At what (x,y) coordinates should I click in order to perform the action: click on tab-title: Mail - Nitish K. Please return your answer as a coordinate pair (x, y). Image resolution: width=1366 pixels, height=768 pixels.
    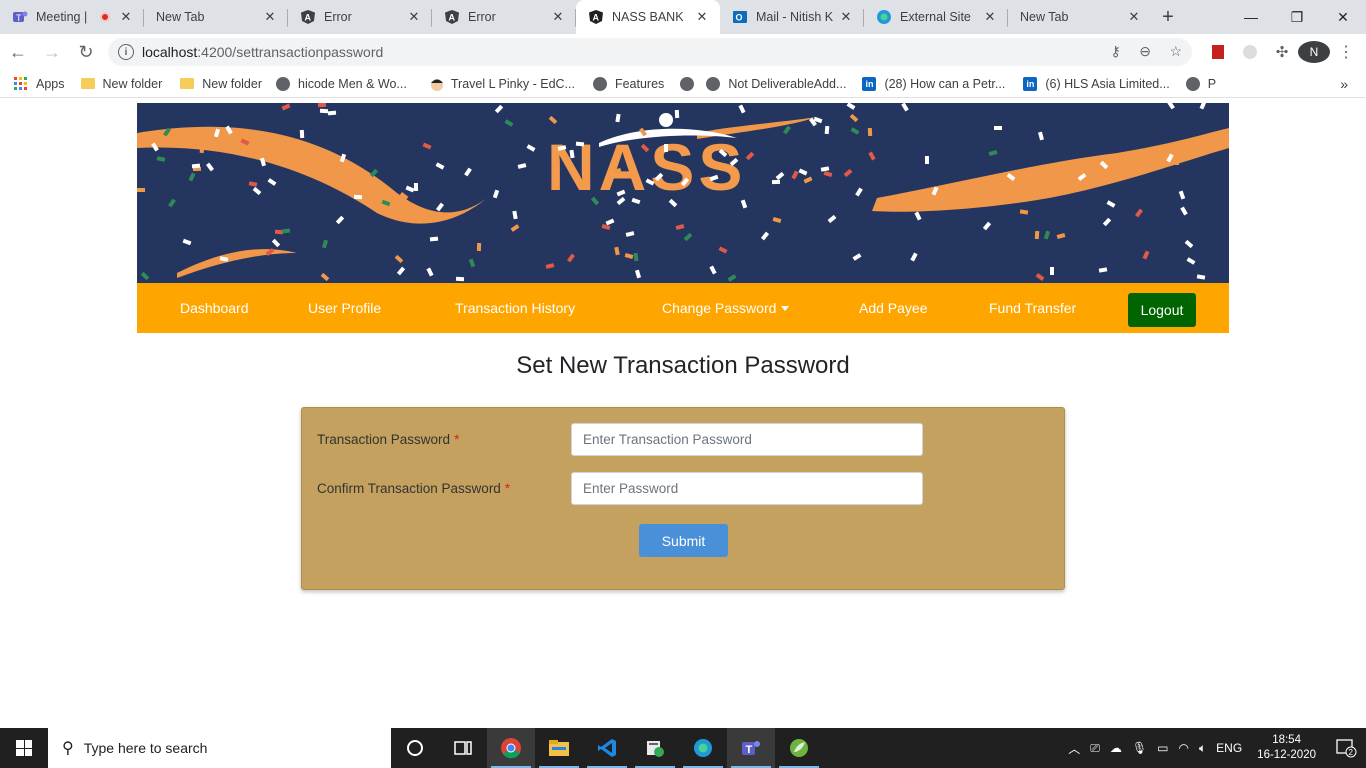
    Looking at the image, I should click on (795, 17).